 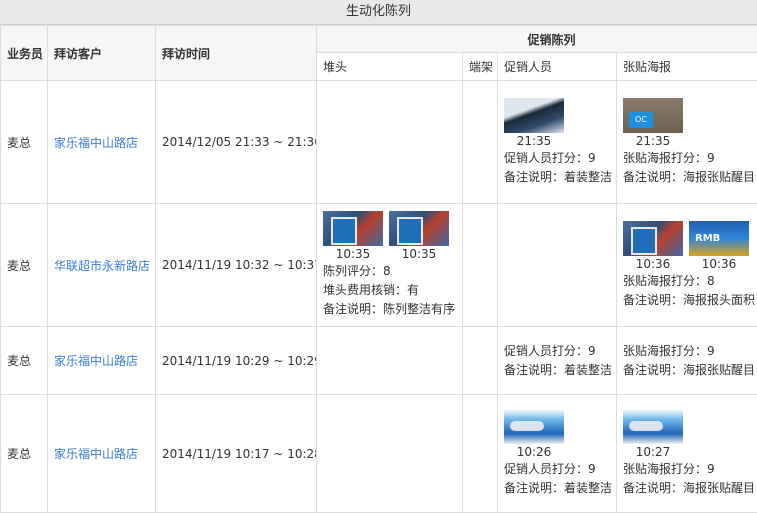 What do you see at coordinates (236, 361) in the screenshot?
I see `visit-time-cell: 2014/11/19 10:29 ~ 10:29` at bounding box center [236, 361].